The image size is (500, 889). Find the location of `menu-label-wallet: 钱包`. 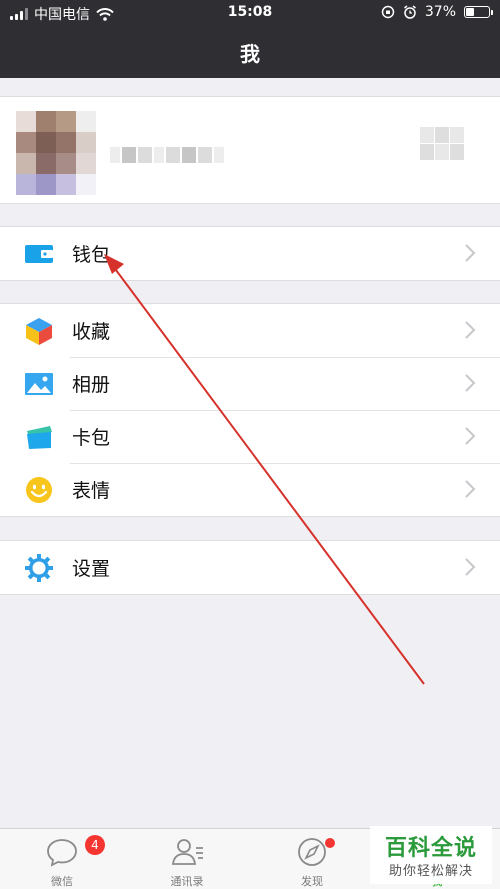

menu-label-wallet: 钱包 is located at coordinates (91, 255).